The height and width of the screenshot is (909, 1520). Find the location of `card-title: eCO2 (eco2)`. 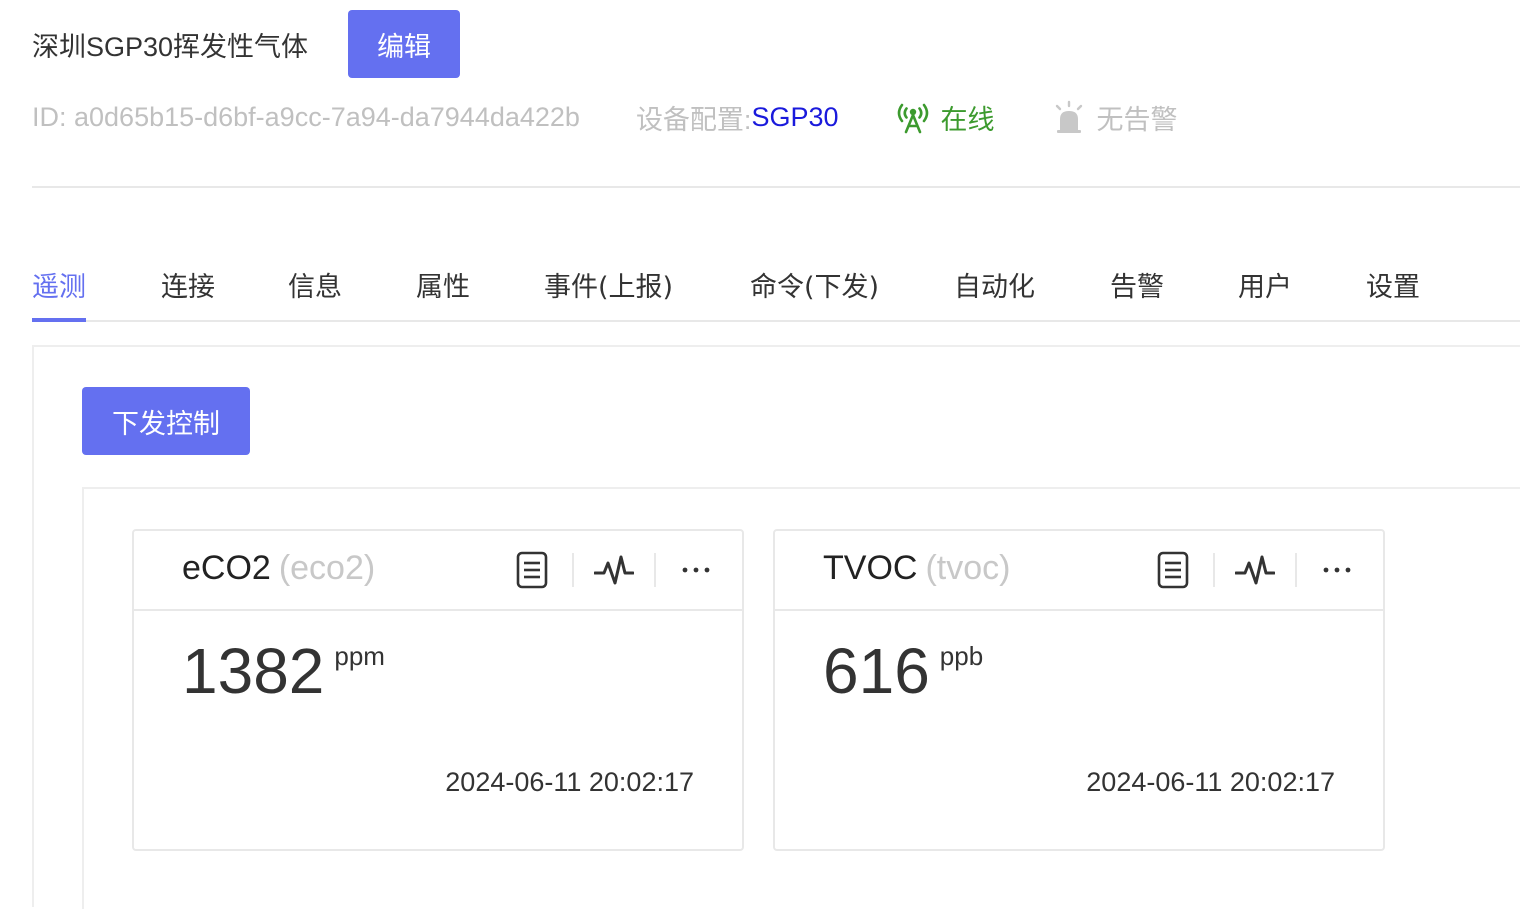

card-title: eCO2 (eco2) is located at coordinates (278, 568).